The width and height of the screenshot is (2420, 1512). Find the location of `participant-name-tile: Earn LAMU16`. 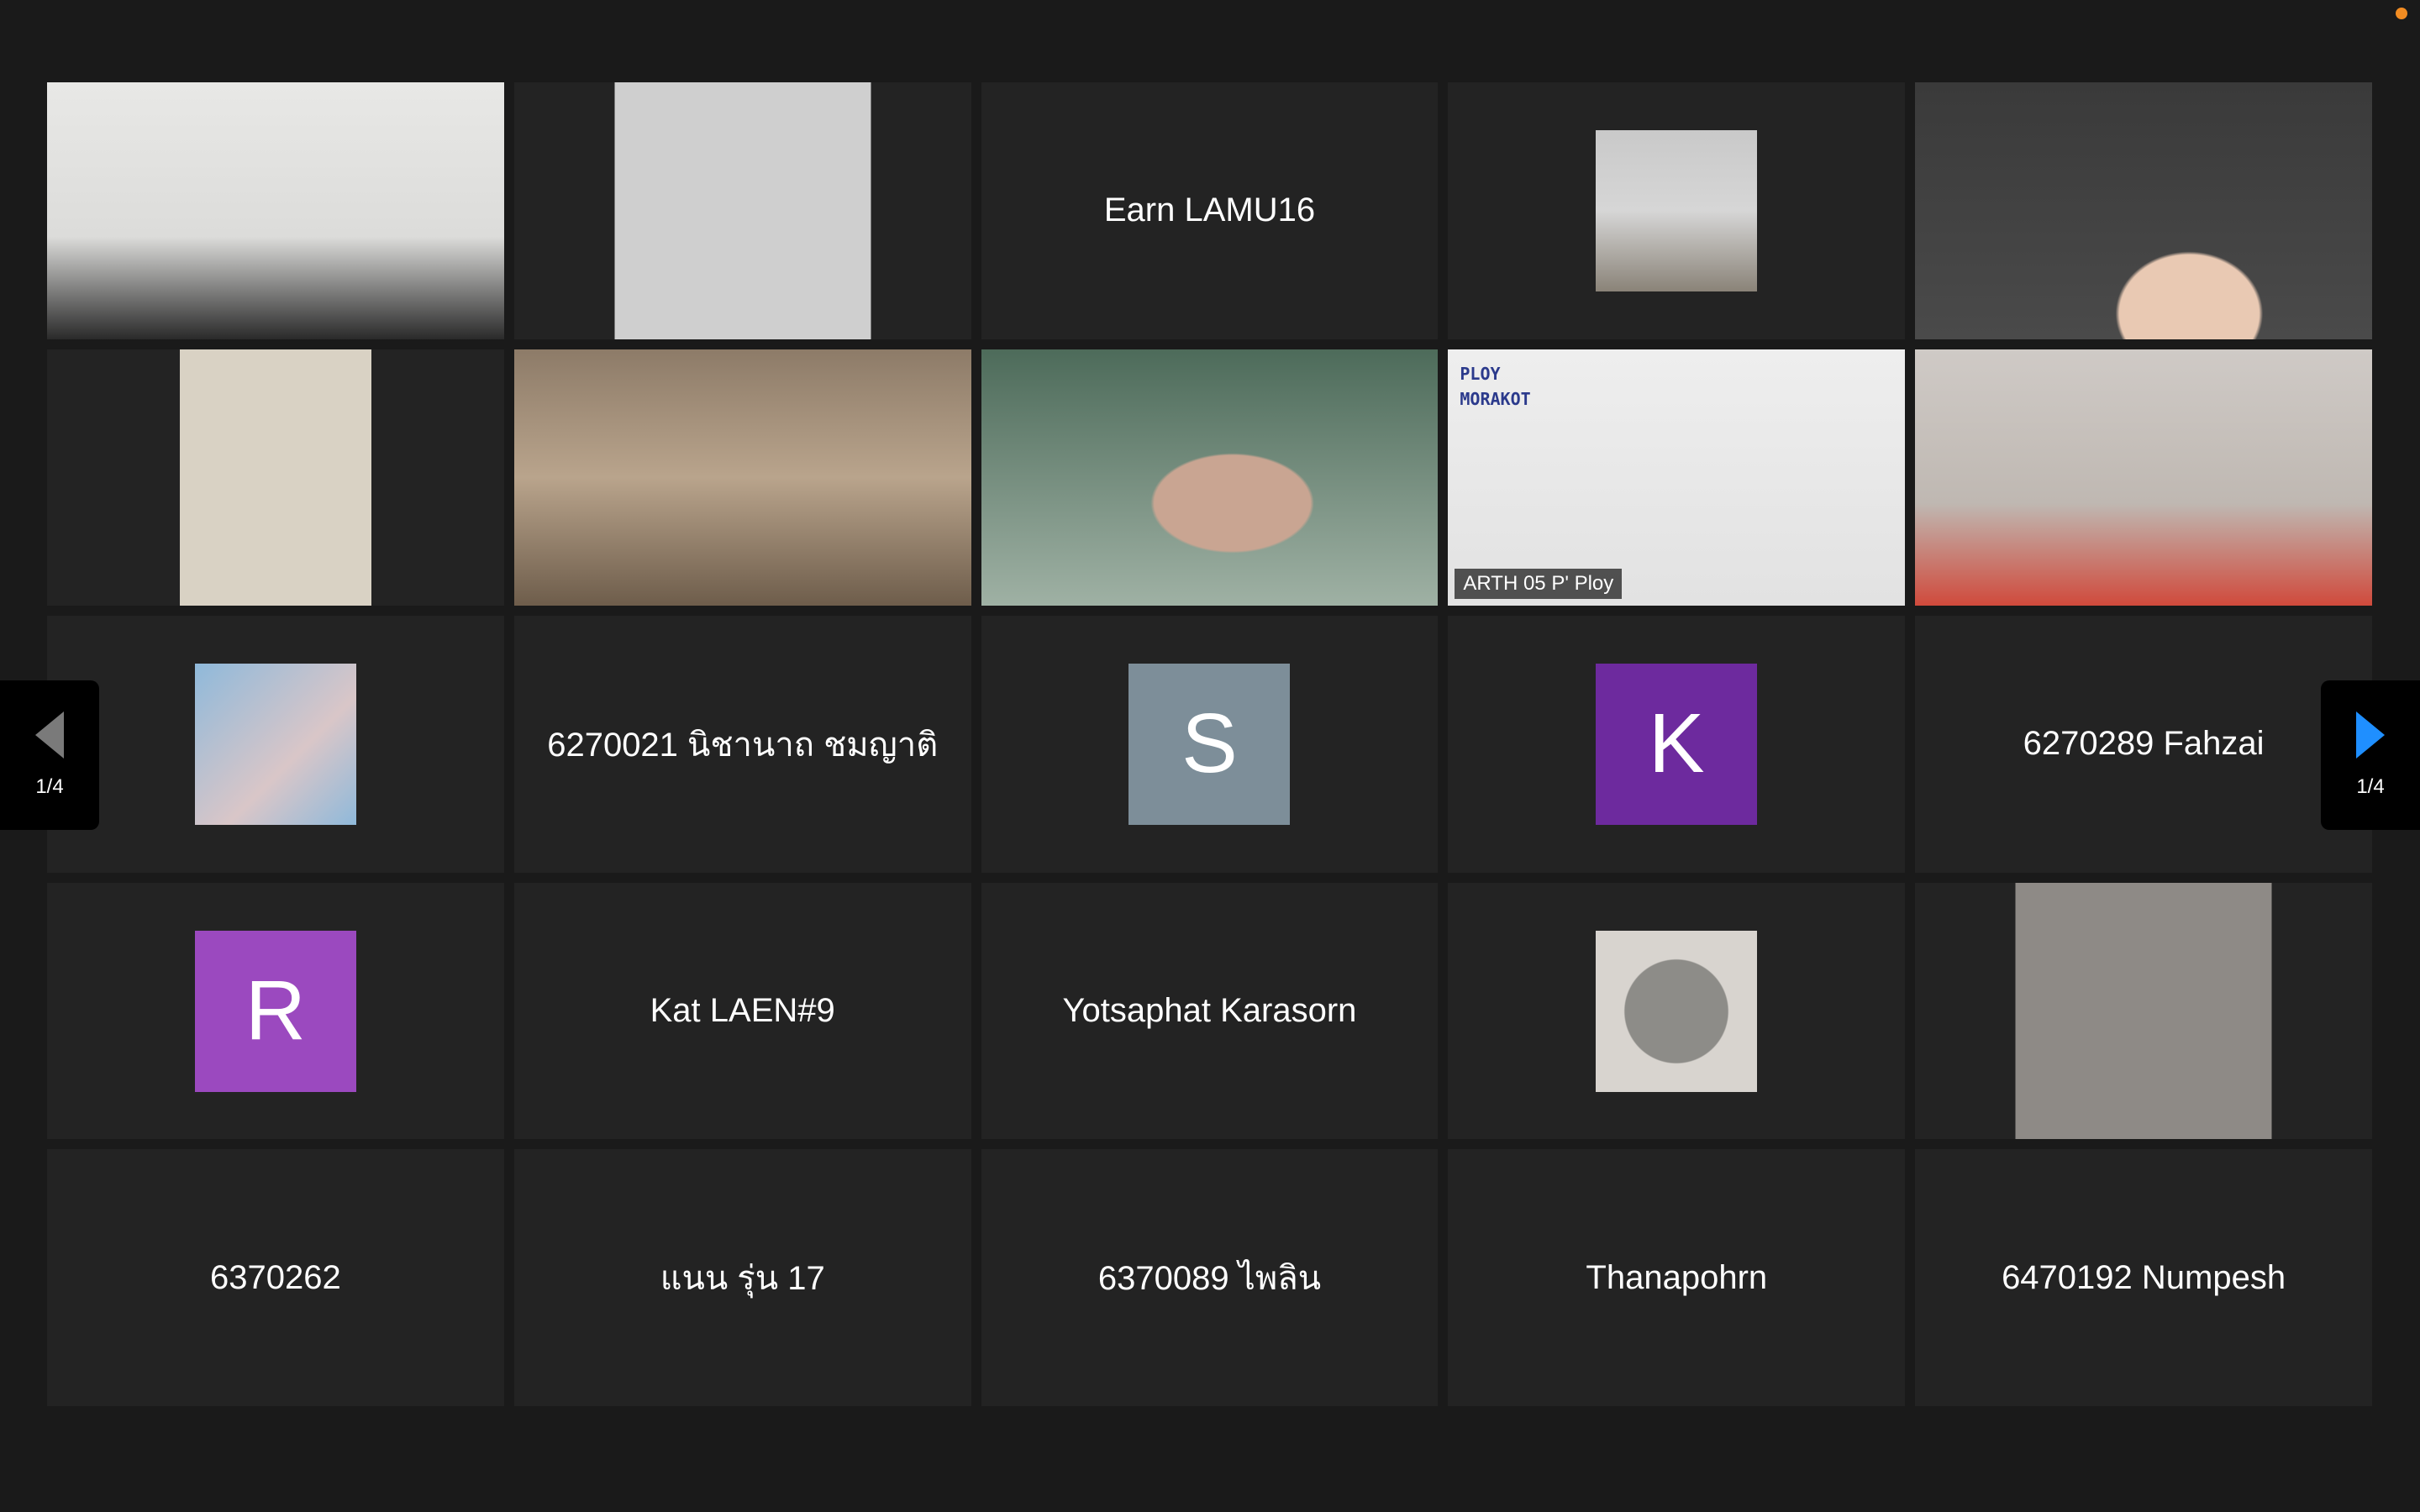

participant-name-tile: Earn LAMU16 is located at coordinates (1210, 210).